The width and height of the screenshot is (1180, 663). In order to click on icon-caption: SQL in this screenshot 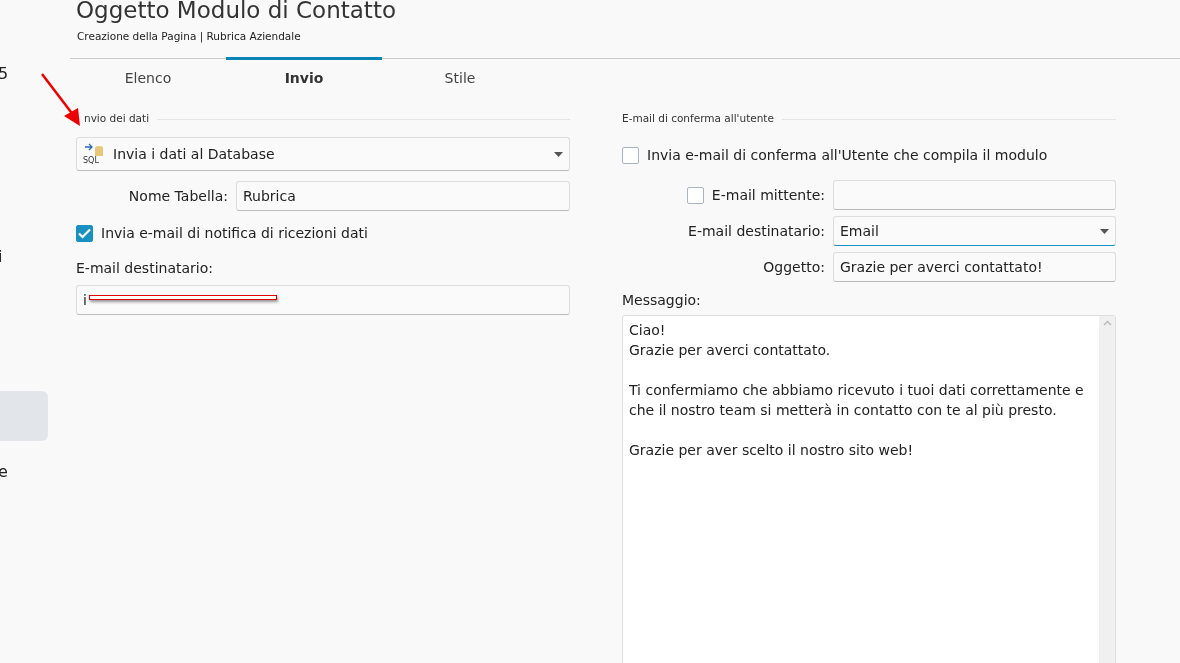, I will do `click(91, 161)`.